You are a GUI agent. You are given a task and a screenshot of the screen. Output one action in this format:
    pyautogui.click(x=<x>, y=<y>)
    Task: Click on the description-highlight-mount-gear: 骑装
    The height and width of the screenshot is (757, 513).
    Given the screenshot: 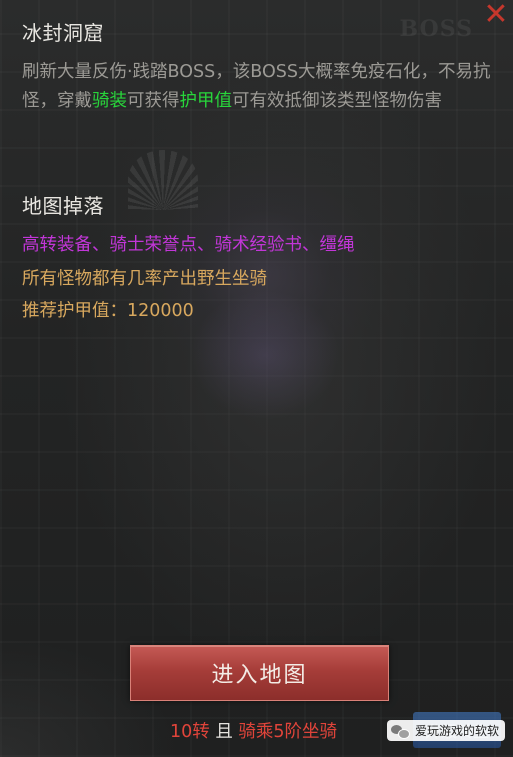 What is the action you would take?
    pyautogui.click(x=109, y=101)
    